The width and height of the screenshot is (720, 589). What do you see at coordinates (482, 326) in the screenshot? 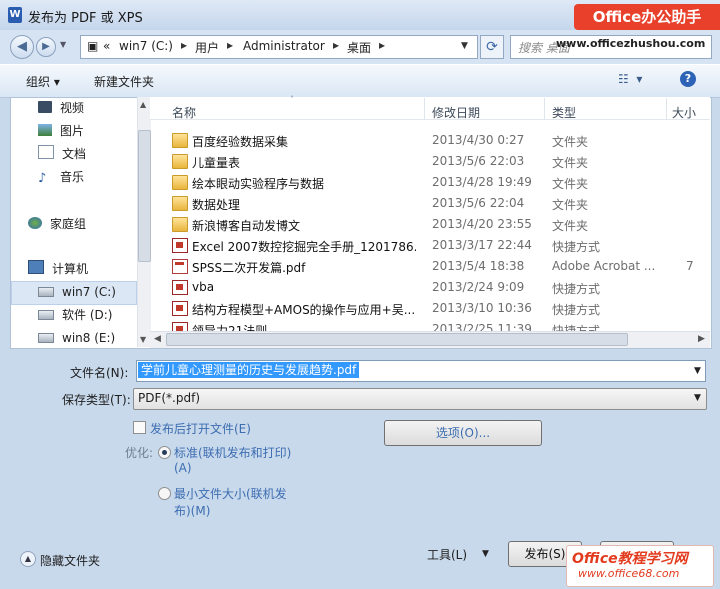
I see `file-date: 2013/2/25 11:39` at bounding box center [482, 326].